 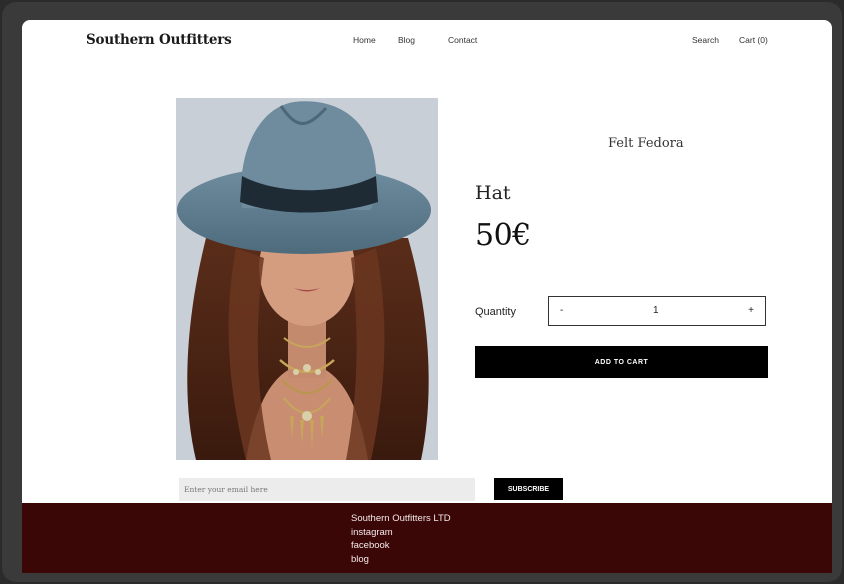 I want to click on nav-home: Home, so click(x=364, y=40).